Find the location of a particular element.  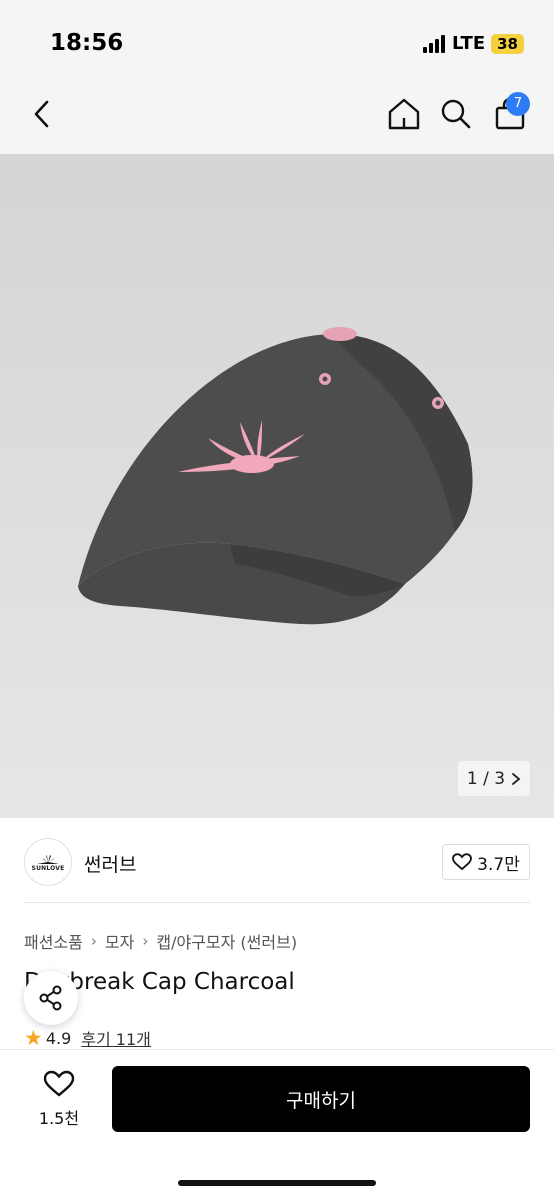

breadcrumb-item: 패션소품 is located at coordinates (53, 941).